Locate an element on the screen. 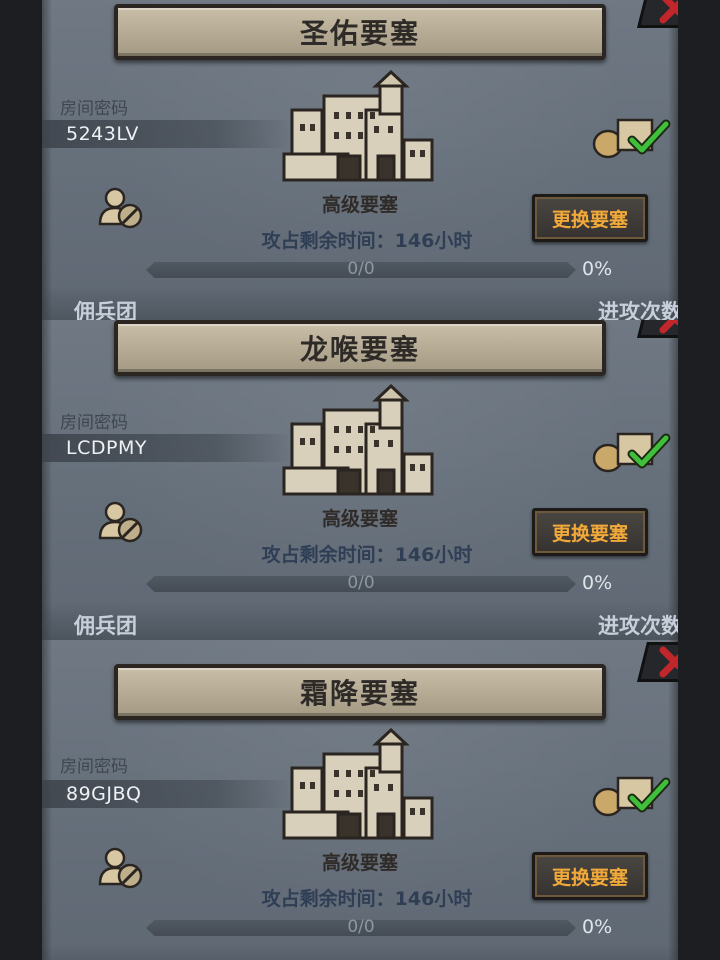  fortress-title-plate: 圣佑要塞 is located at coordinates (360, 32).